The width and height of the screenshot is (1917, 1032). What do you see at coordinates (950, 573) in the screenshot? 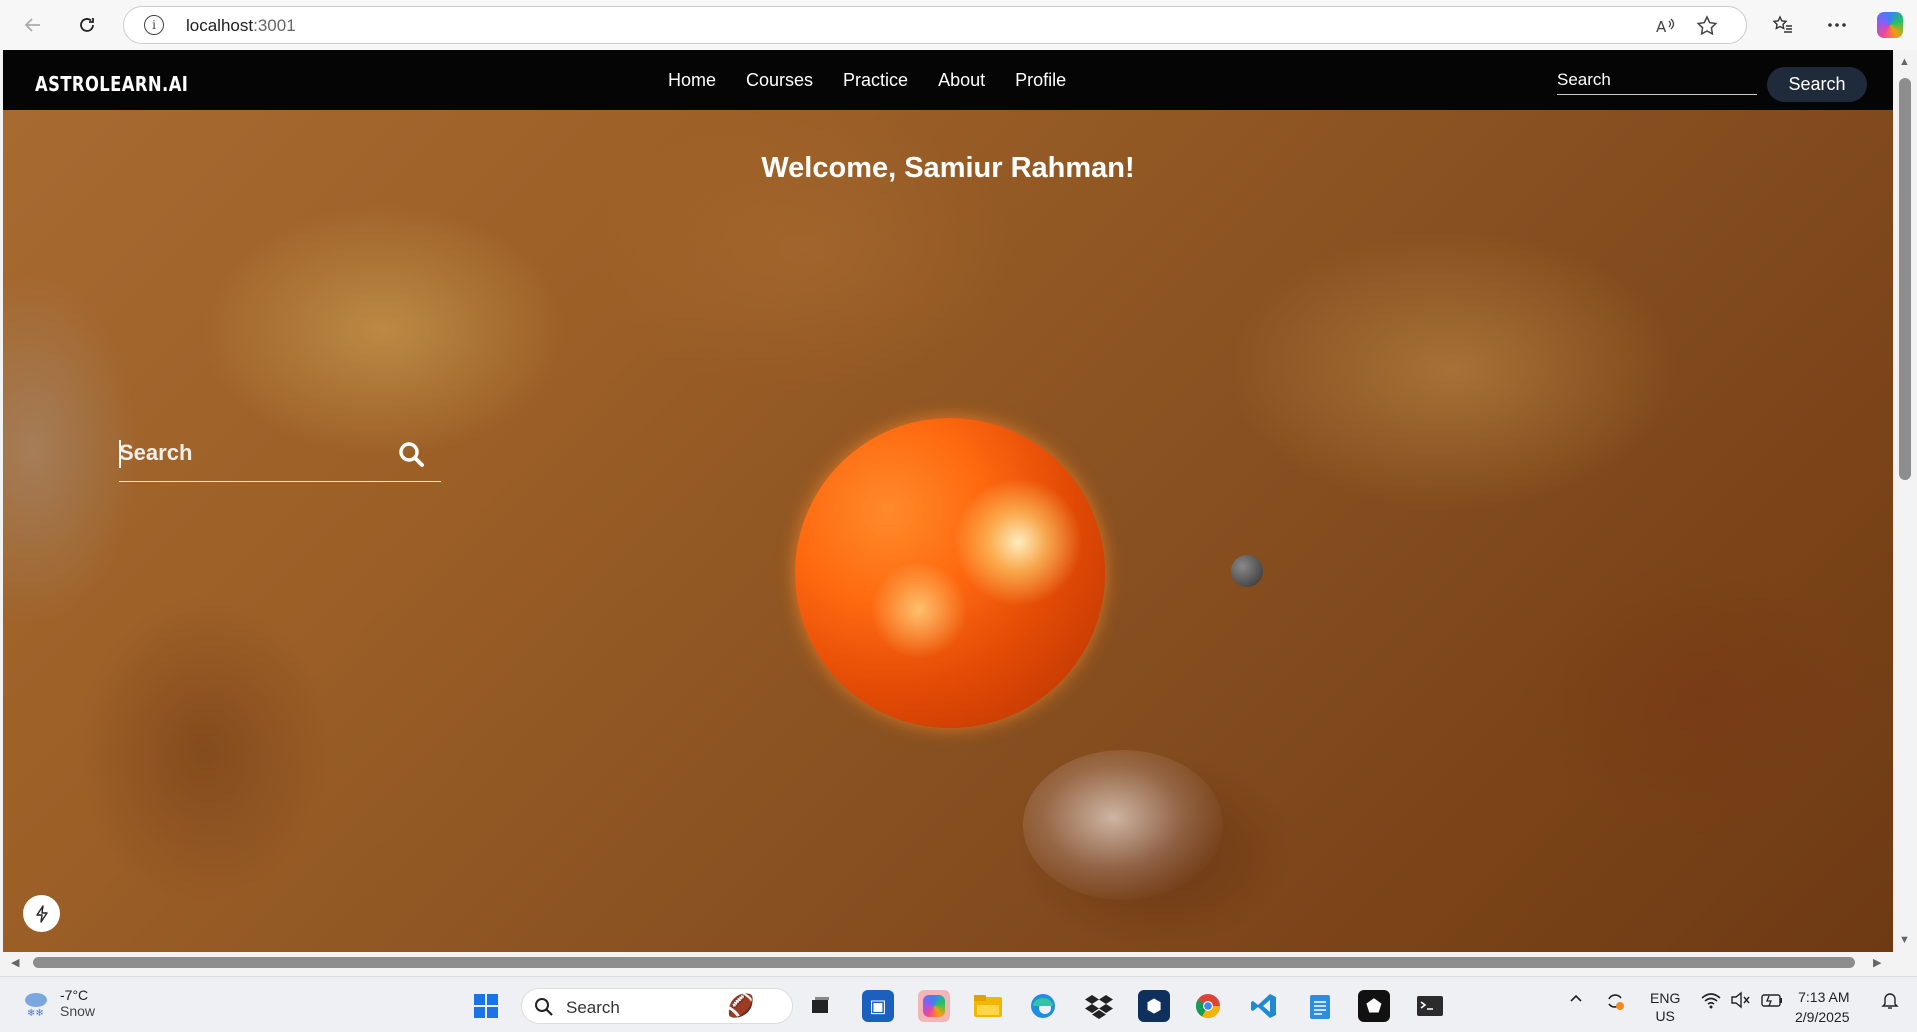
I see `sun-sphere` at bounding box center [950, 573].